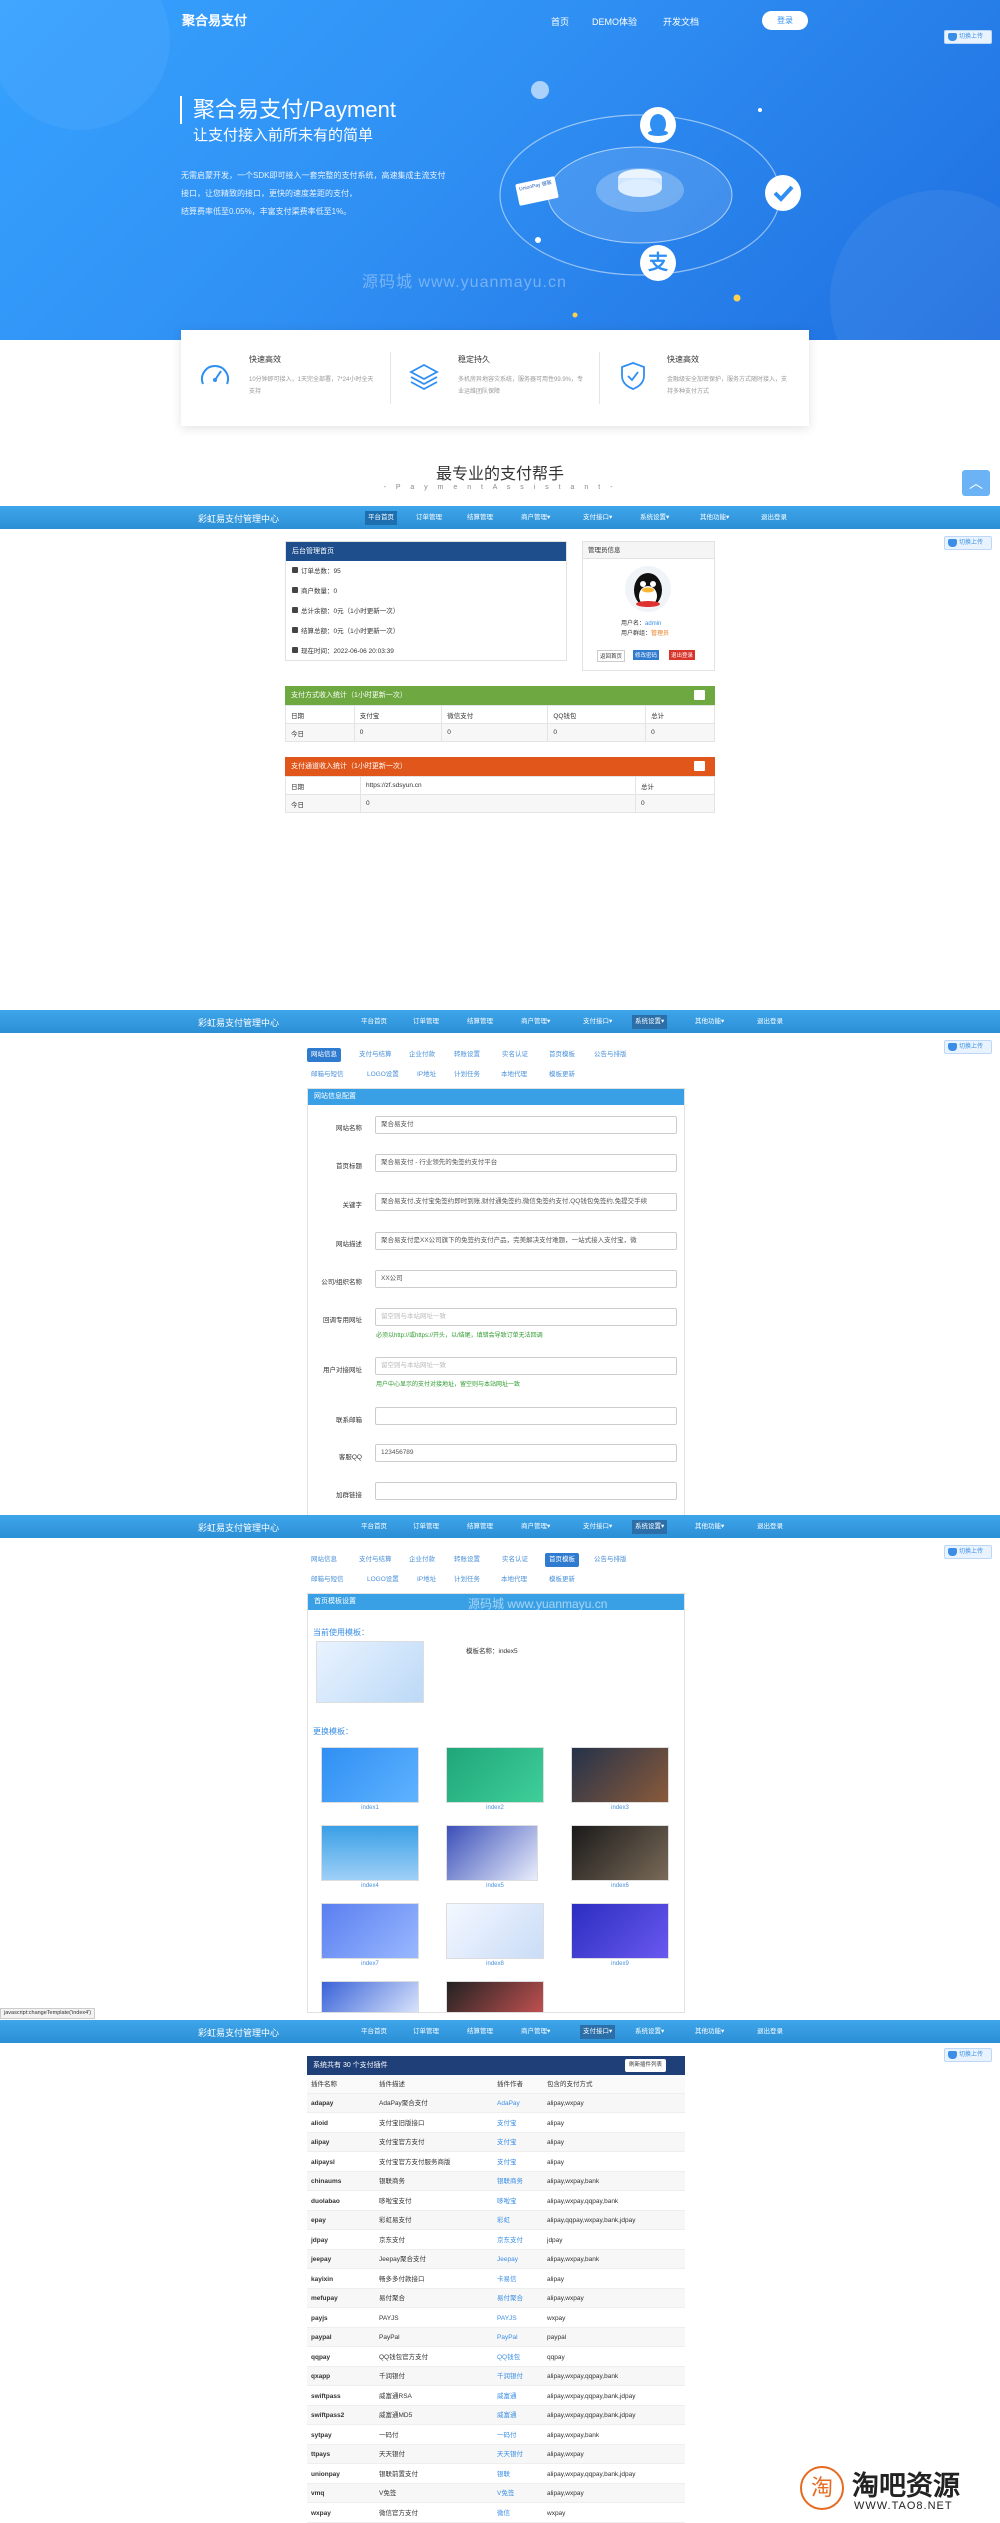 This screenshot has height=2523, width=1000. What do you see at coordinates (785, 20) in the screenshot?
I see `login-button: 登录` at bounding box center [785, 20].